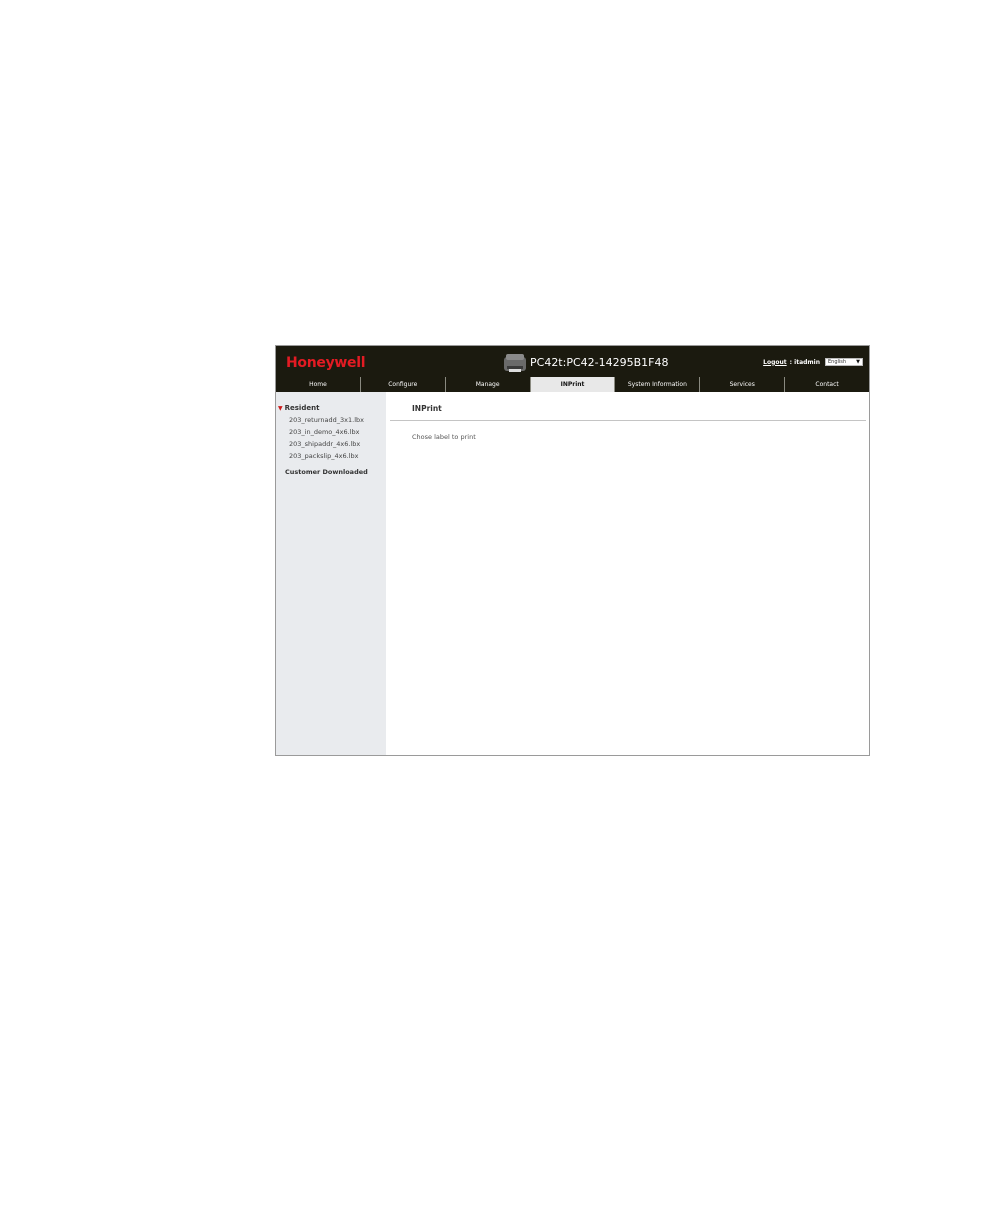 This screenshot has height=1224, width=1008. I want to click on resident-group-toggle: ▼ Resident, so click(298, 408).